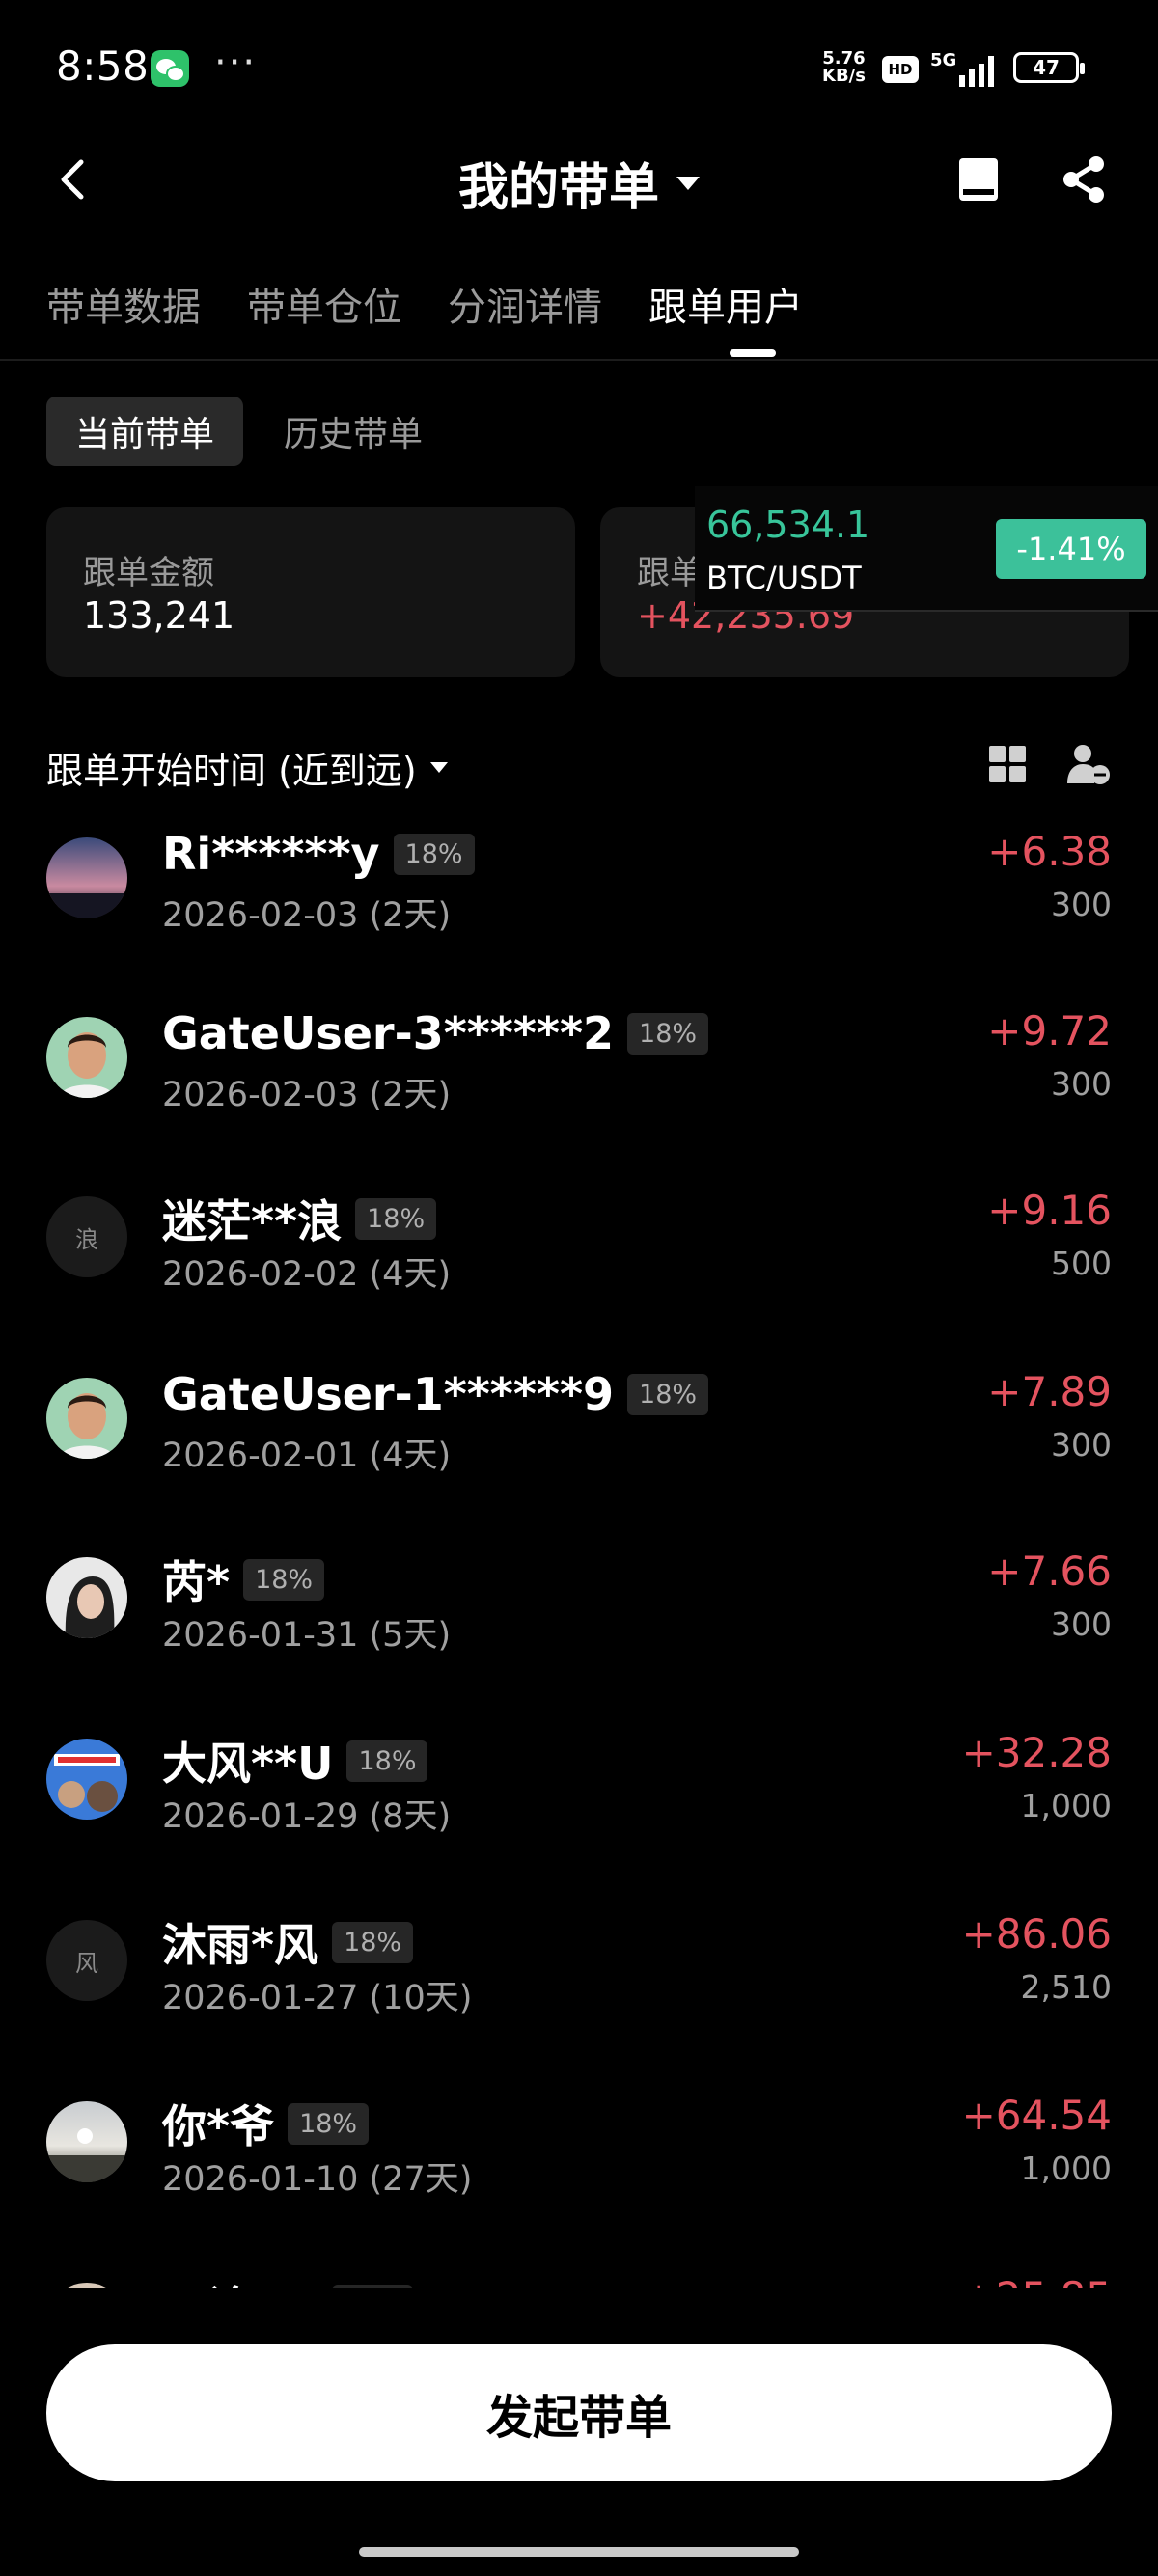 This screenshot has height=2576, width=1158. What do you see at coordinates (579, 1270) in the screenshot?
I see `list-item: 浪 迷茫**浪 18% 2026-02-02 (4天) +9.16 500` at bounding box center [579, 1270].